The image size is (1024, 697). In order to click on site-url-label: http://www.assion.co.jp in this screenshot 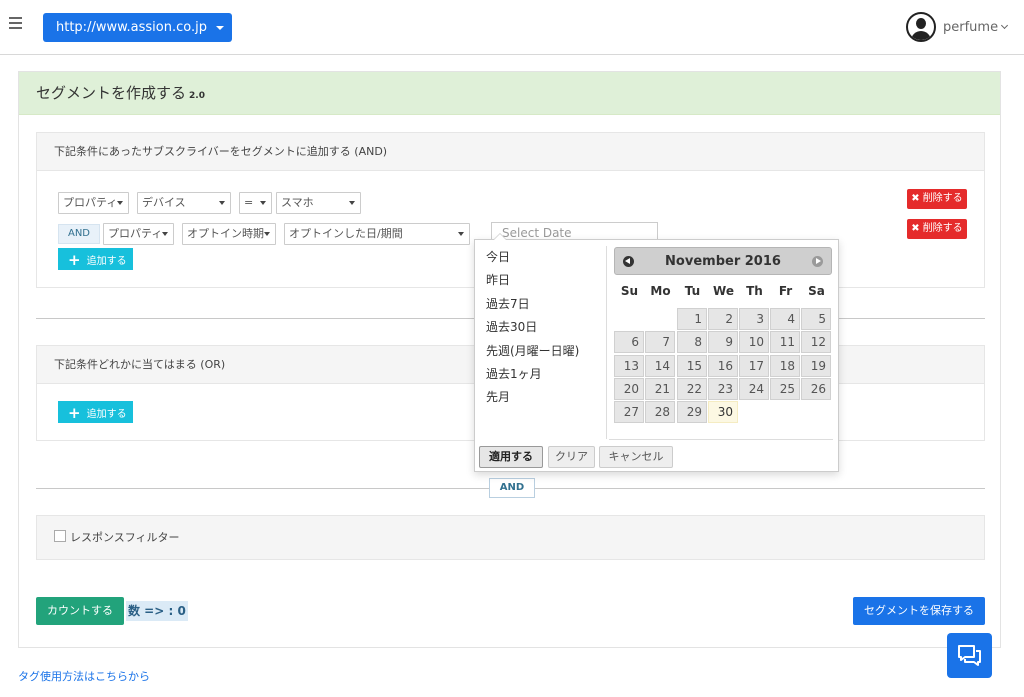, I will do `click(131, 27)`.